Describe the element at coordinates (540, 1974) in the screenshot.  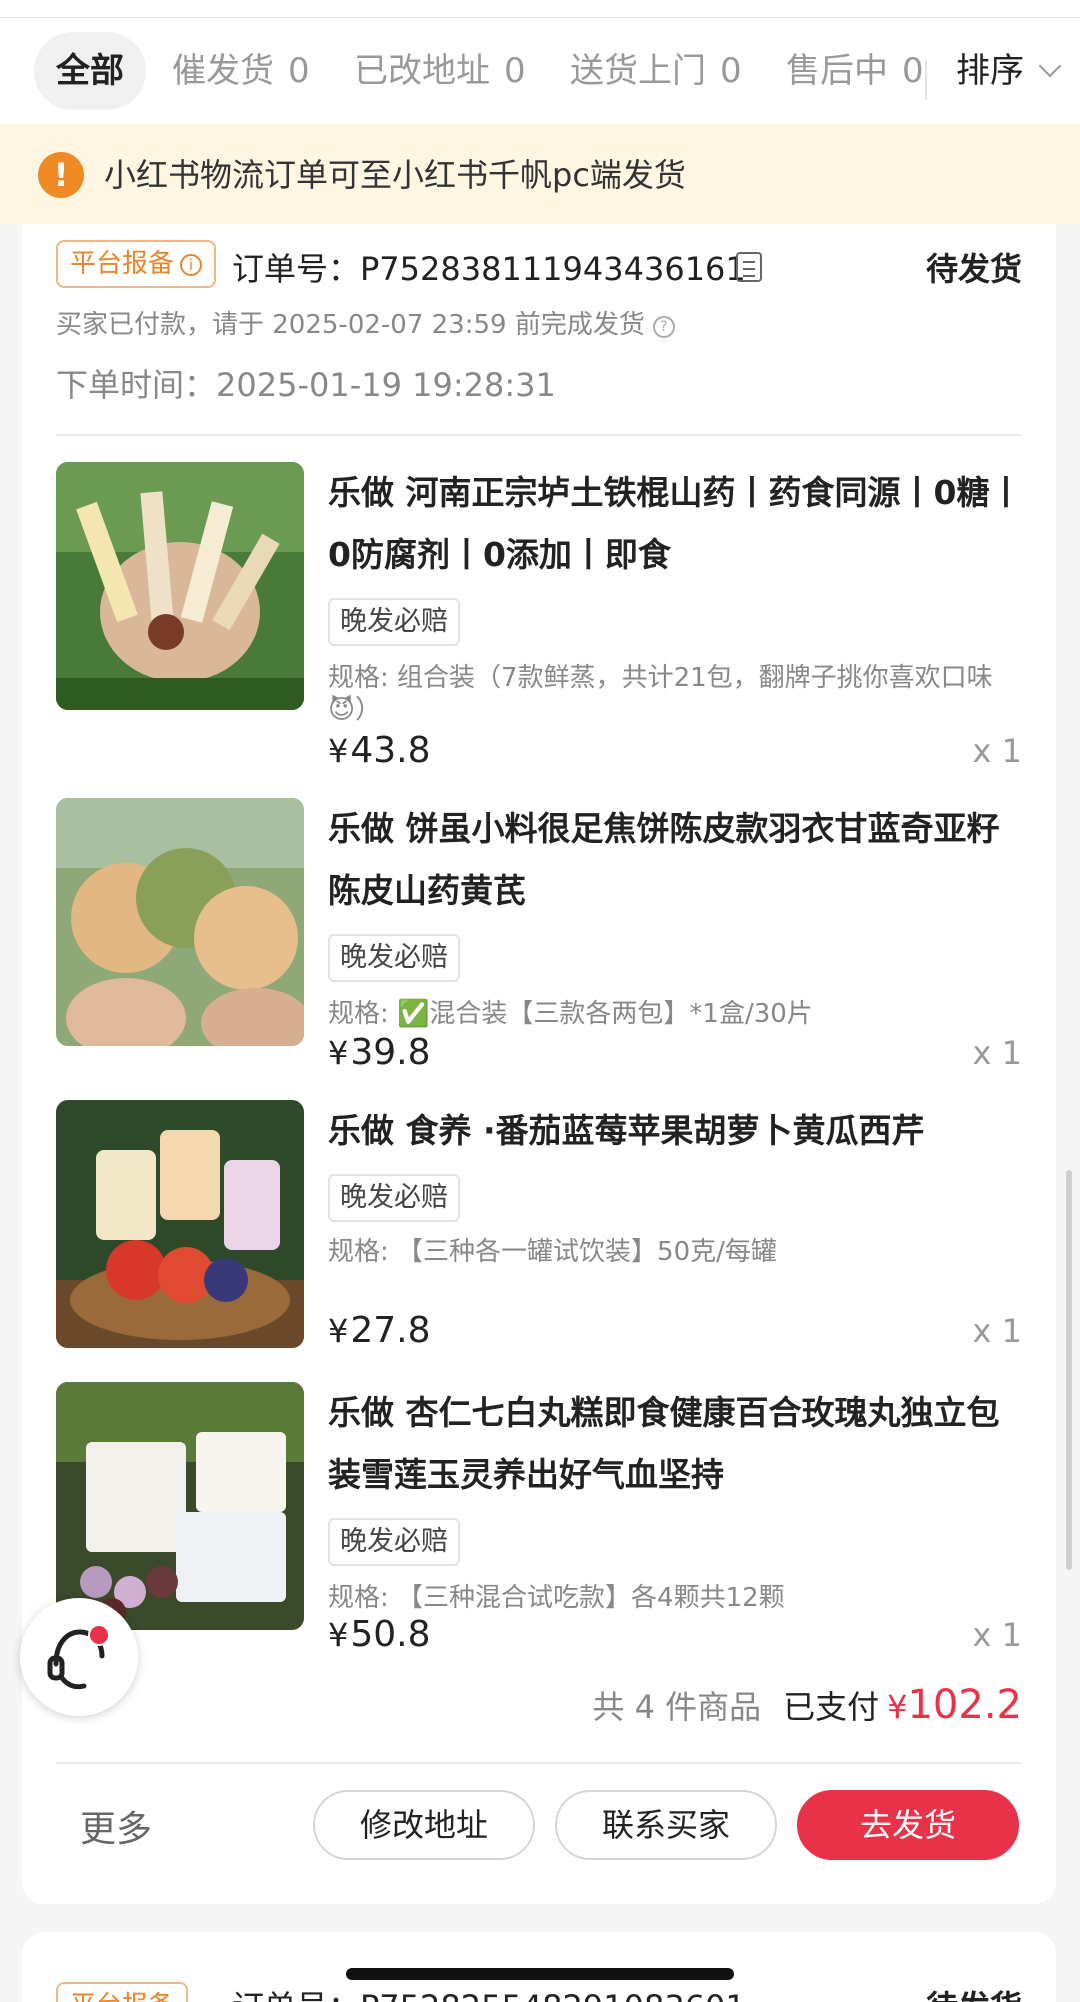
I see `home-indicator` at that location.